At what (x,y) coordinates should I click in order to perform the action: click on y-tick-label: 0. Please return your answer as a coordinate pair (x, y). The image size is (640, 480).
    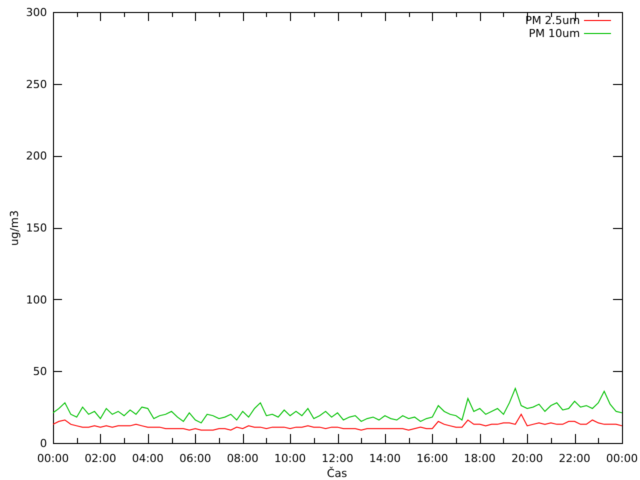
    Looking at the image, I should click on (43, 443).